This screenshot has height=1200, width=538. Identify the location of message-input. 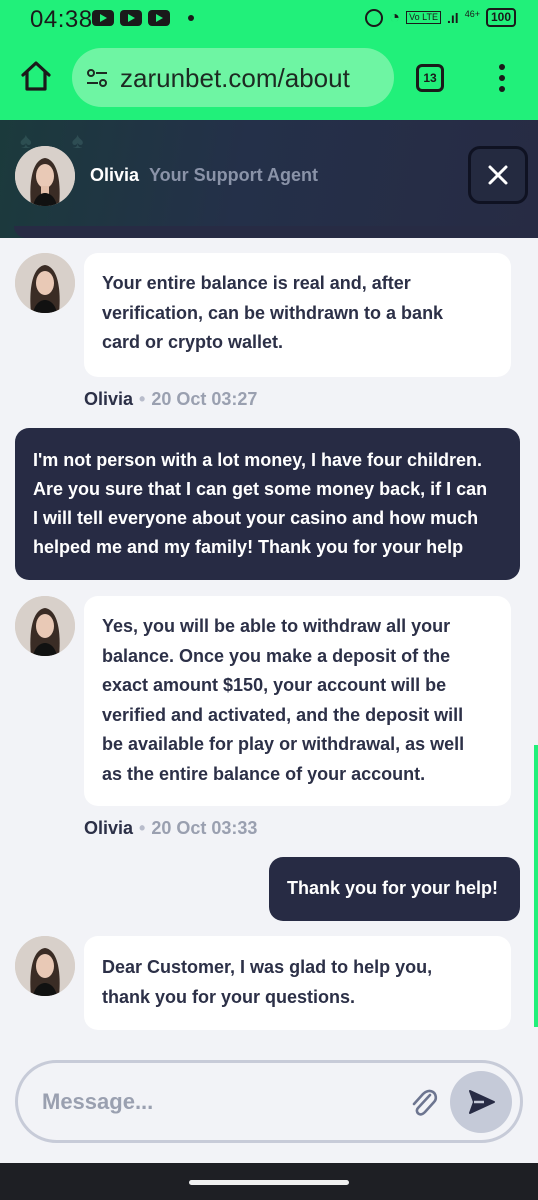
(212, 1102).